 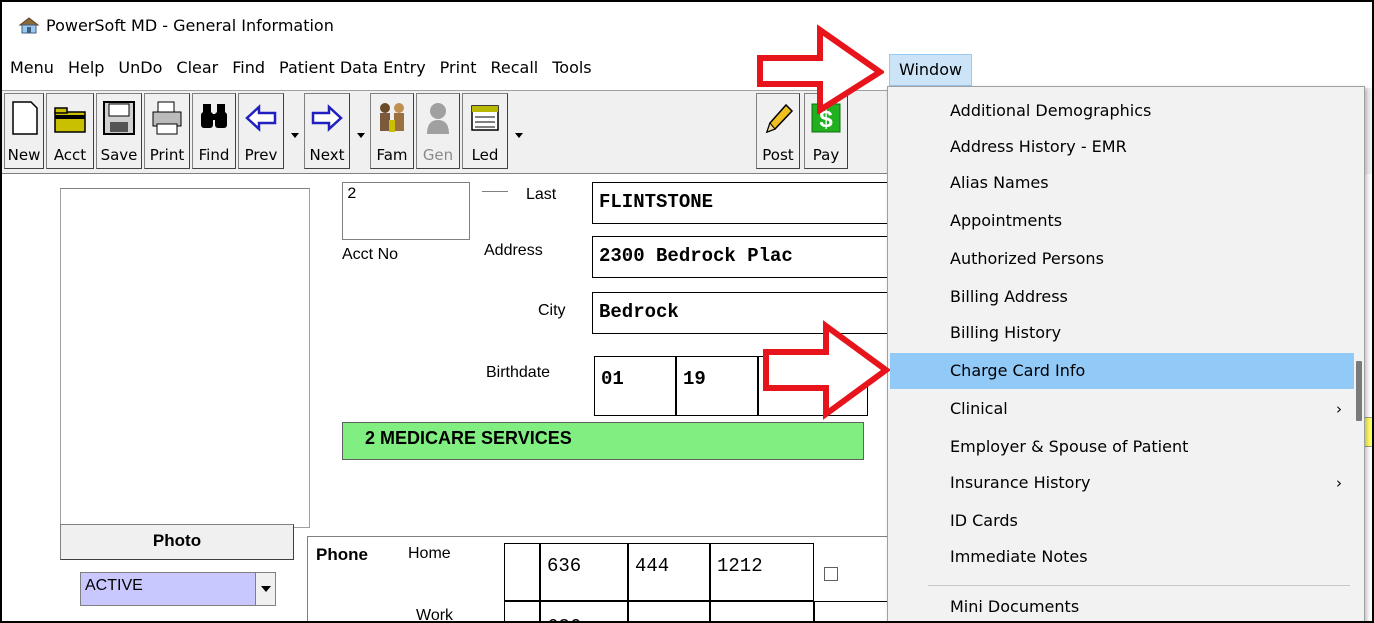 What do you see at coordinates (584, 611) in the screenshot?
I see `work-area-input: 636` at bounding box center [584, 611].